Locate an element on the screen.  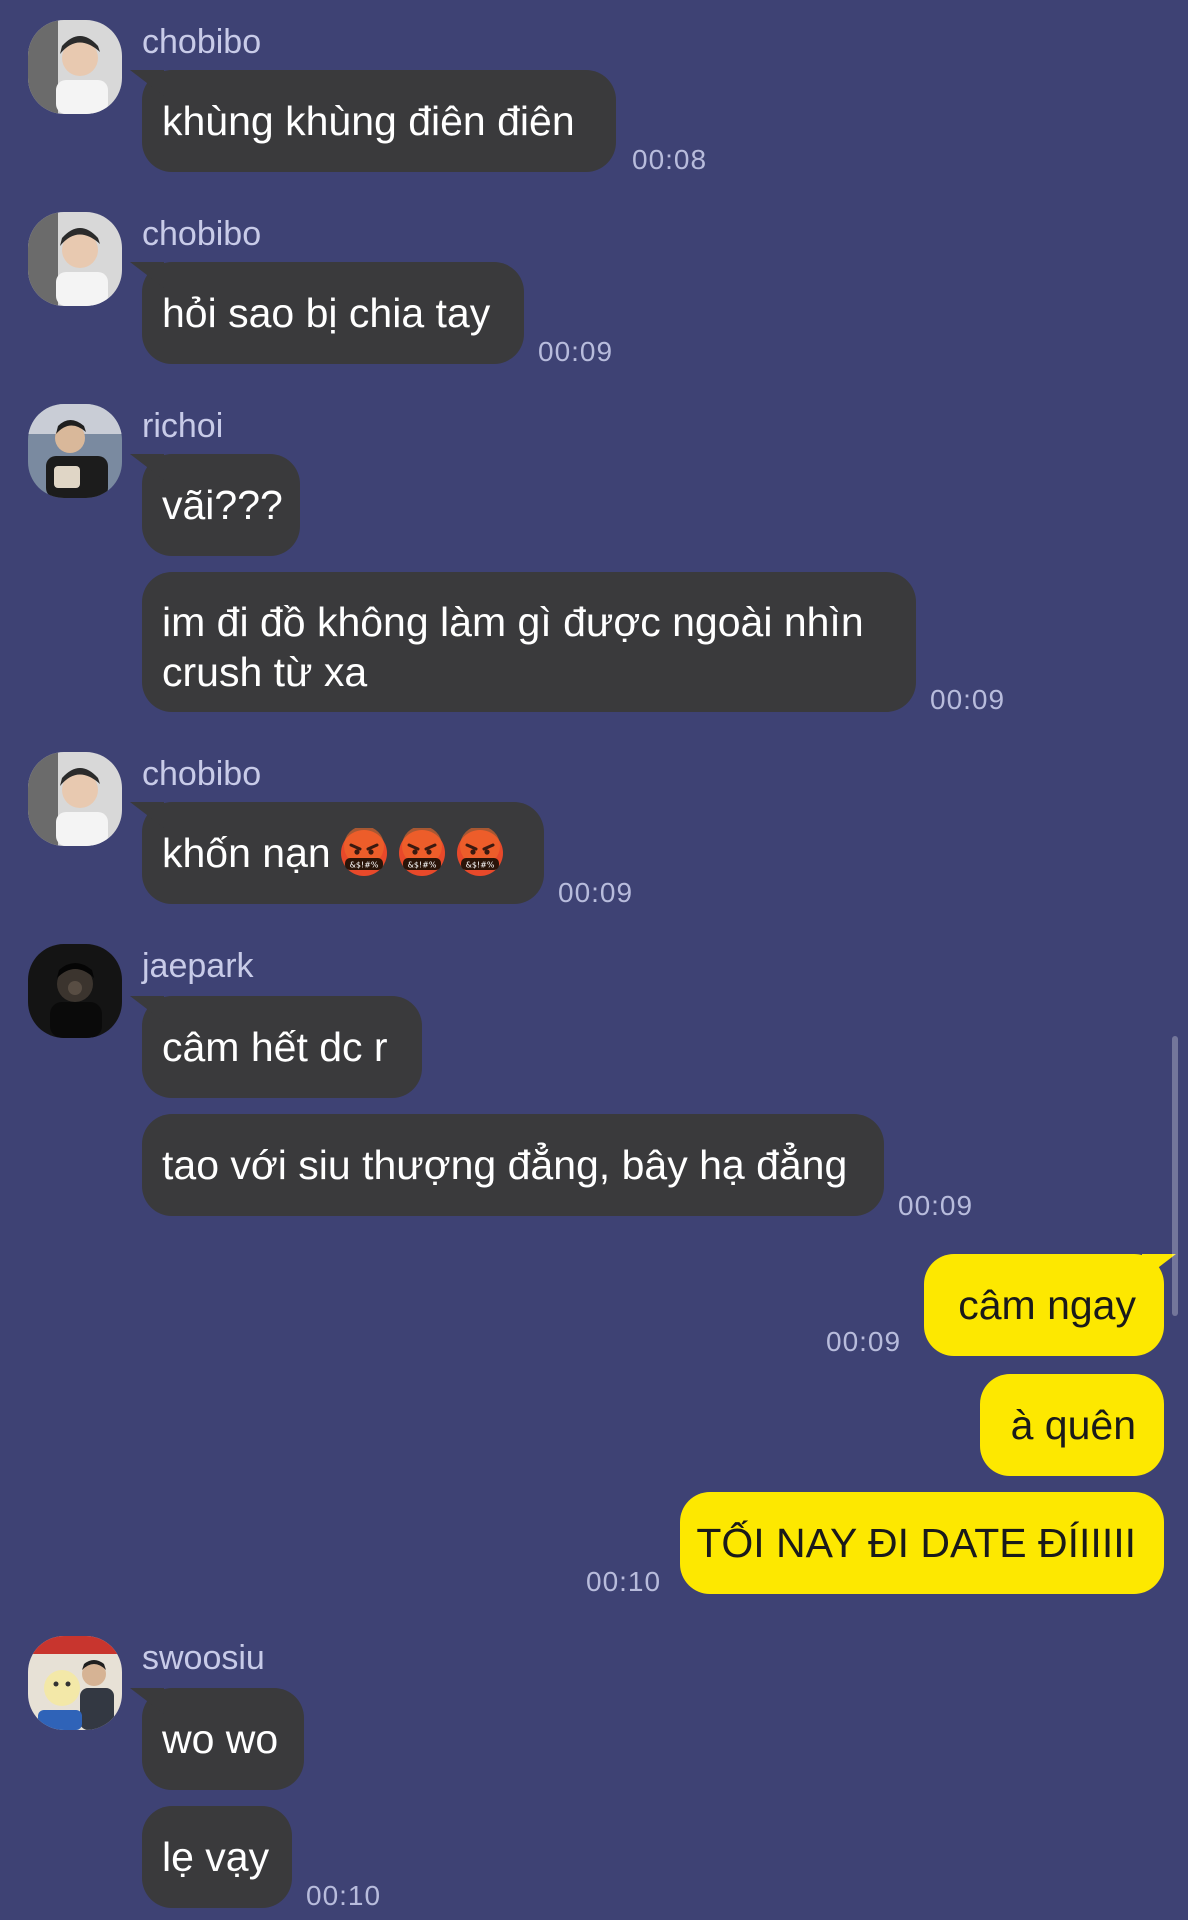
message-bubble-outgoing: à quên is located at coordinates (1072, 1425).